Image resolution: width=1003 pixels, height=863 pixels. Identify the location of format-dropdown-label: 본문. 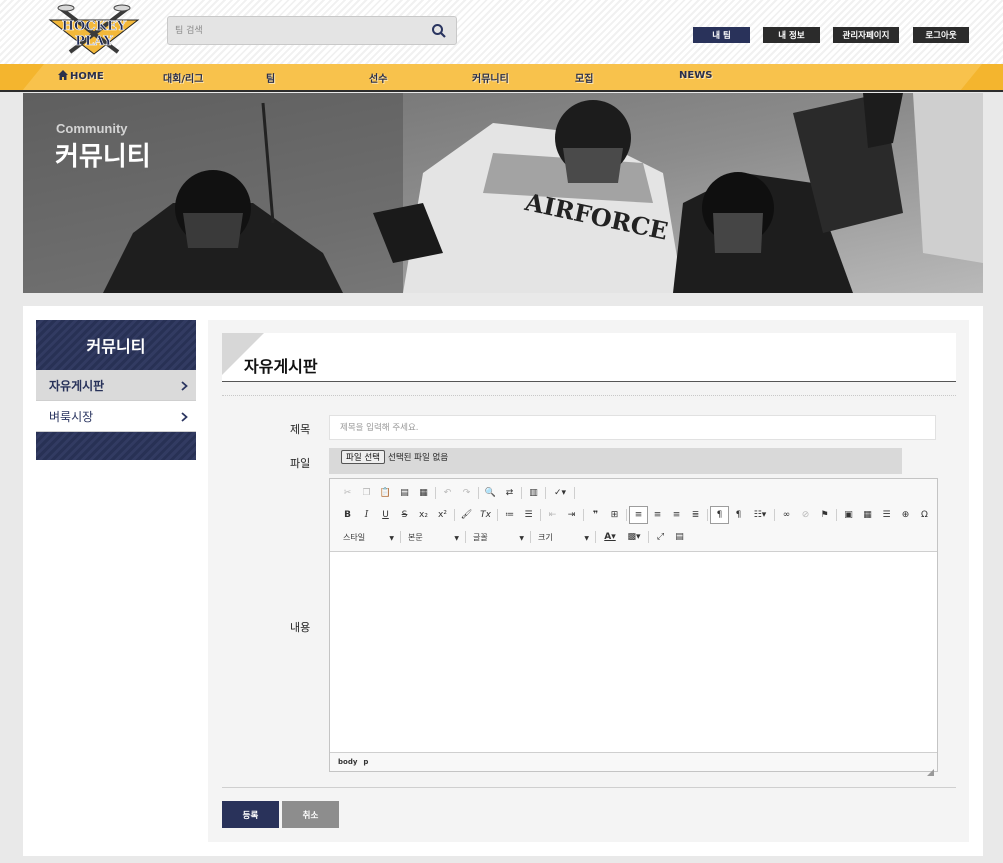
(415, 537).